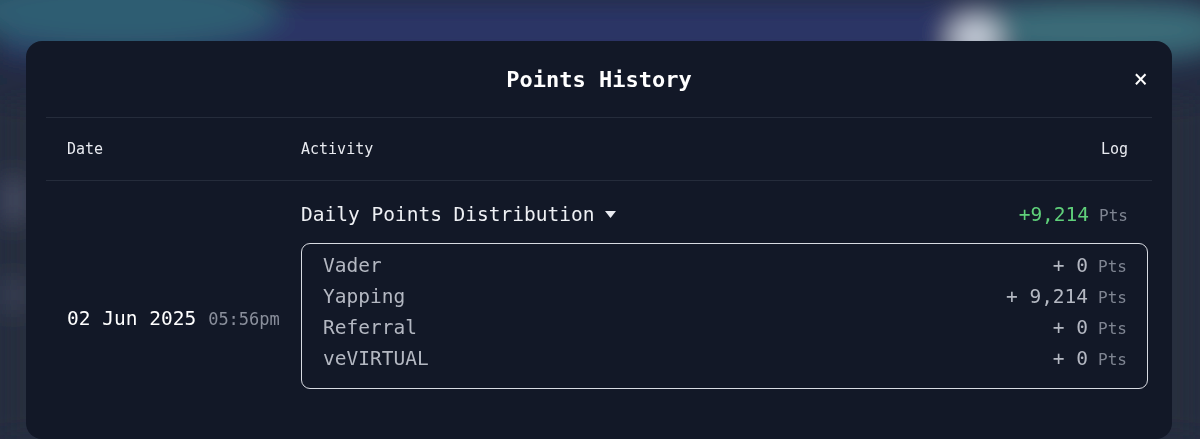 This screenshot has width=1200, height=439. What do you see at coordinates (338, 149) in the screenshot?
I see `column-header: Activity` at bounding box center [338, 149].